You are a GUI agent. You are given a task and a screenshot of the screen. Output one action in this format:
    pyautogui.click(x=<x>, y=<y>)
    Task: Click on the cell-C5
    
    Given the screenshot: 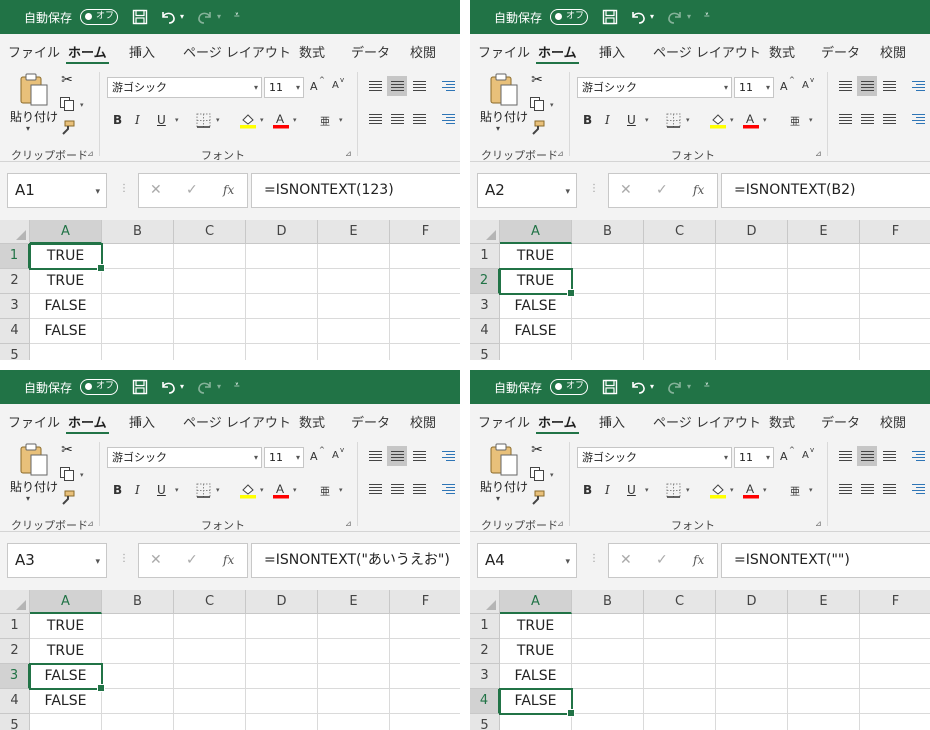 What is the action you would take?
    pyautogui.click(x=680, y=352)
    